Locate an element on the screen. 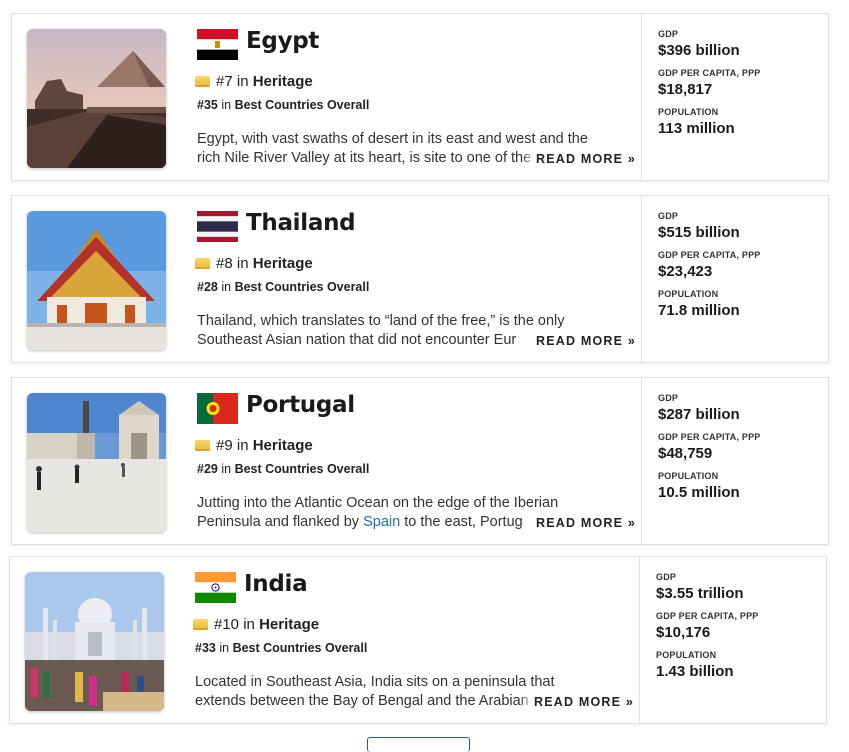 The width and height of the screenshot is (849, 752). temple-photo is located at coordinates (96, 280).